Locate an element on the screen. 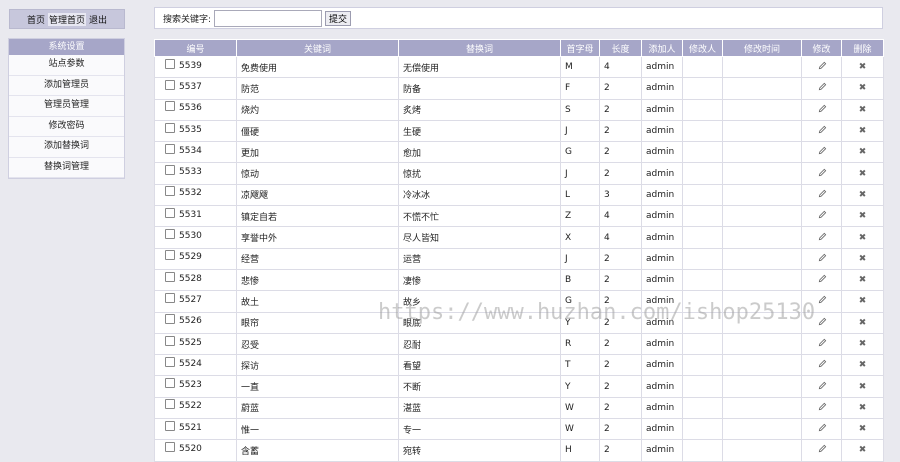 Image resolution: width=900 pixels, height=462 pixels. cell-id: 5532 is located at coordinates (195, 195).